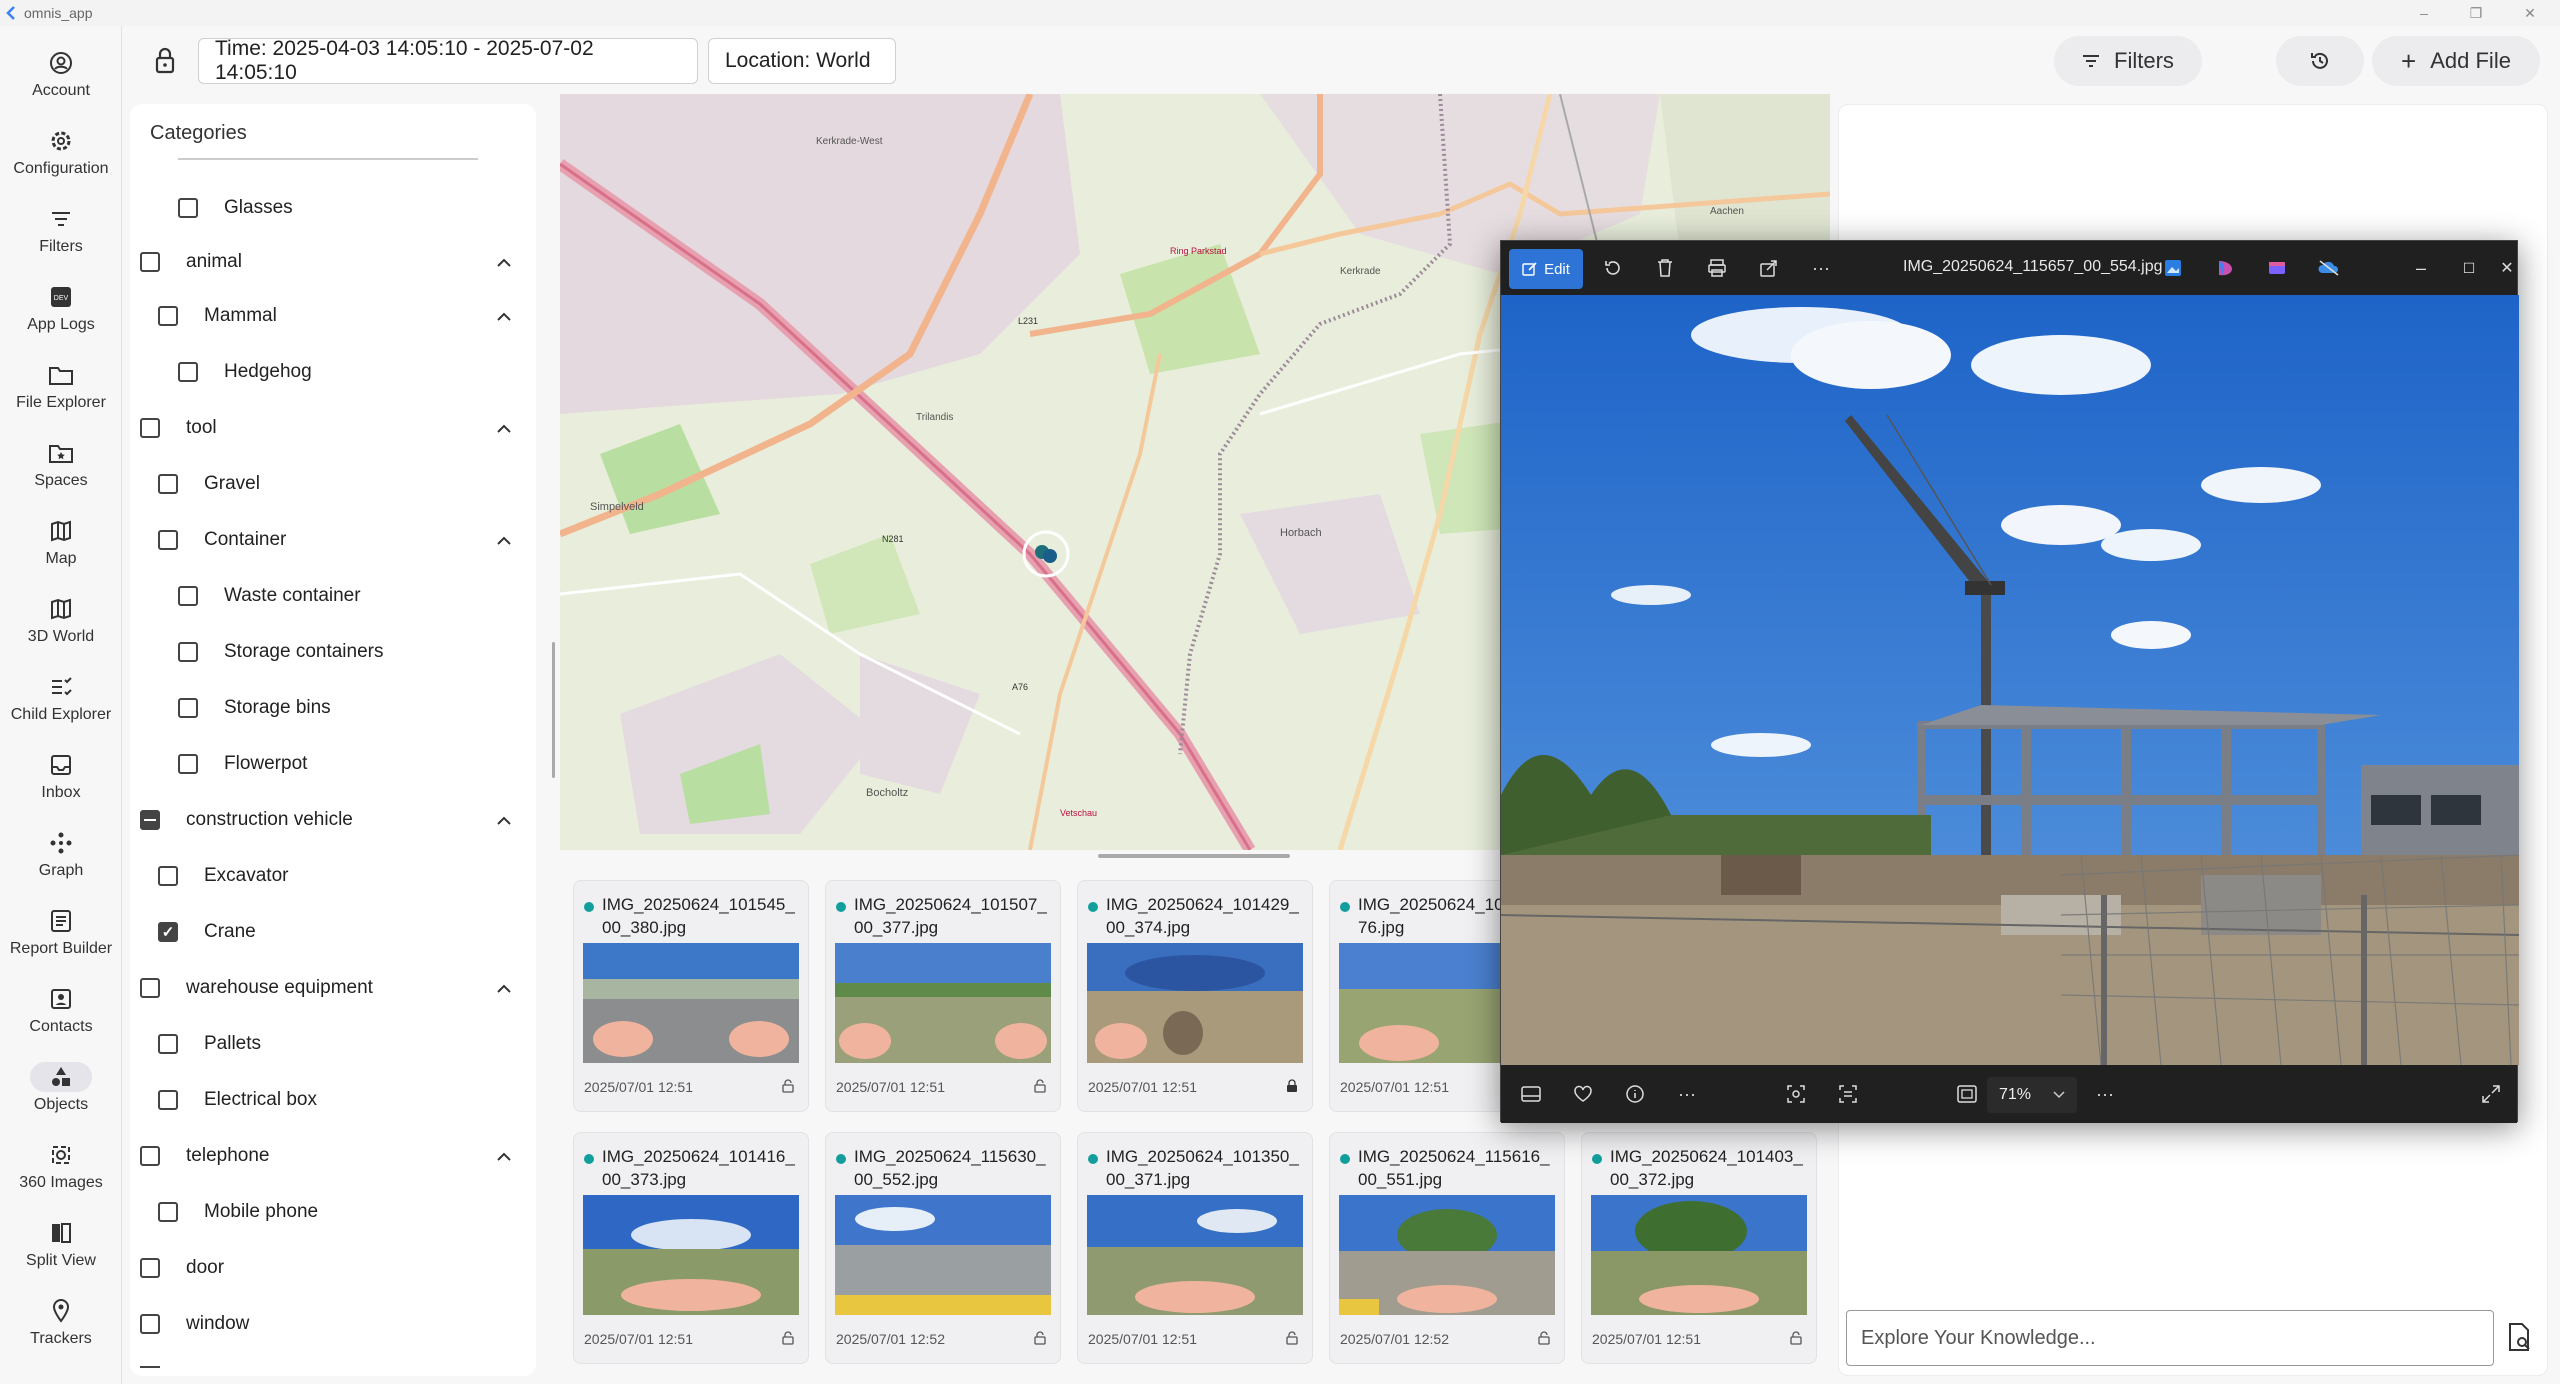 This screenshot has height=1384, width=2560. I want to click on filmstrip-icon, so click(1531, 1094).